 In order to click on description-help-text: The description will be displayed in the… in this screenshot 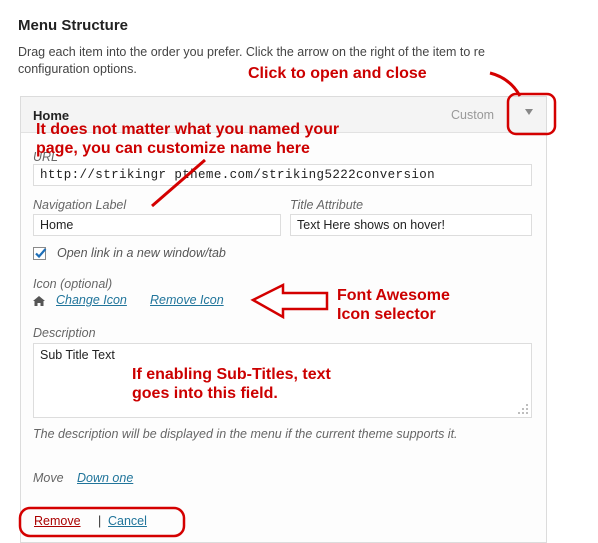, I will do `click(245, 434)`.